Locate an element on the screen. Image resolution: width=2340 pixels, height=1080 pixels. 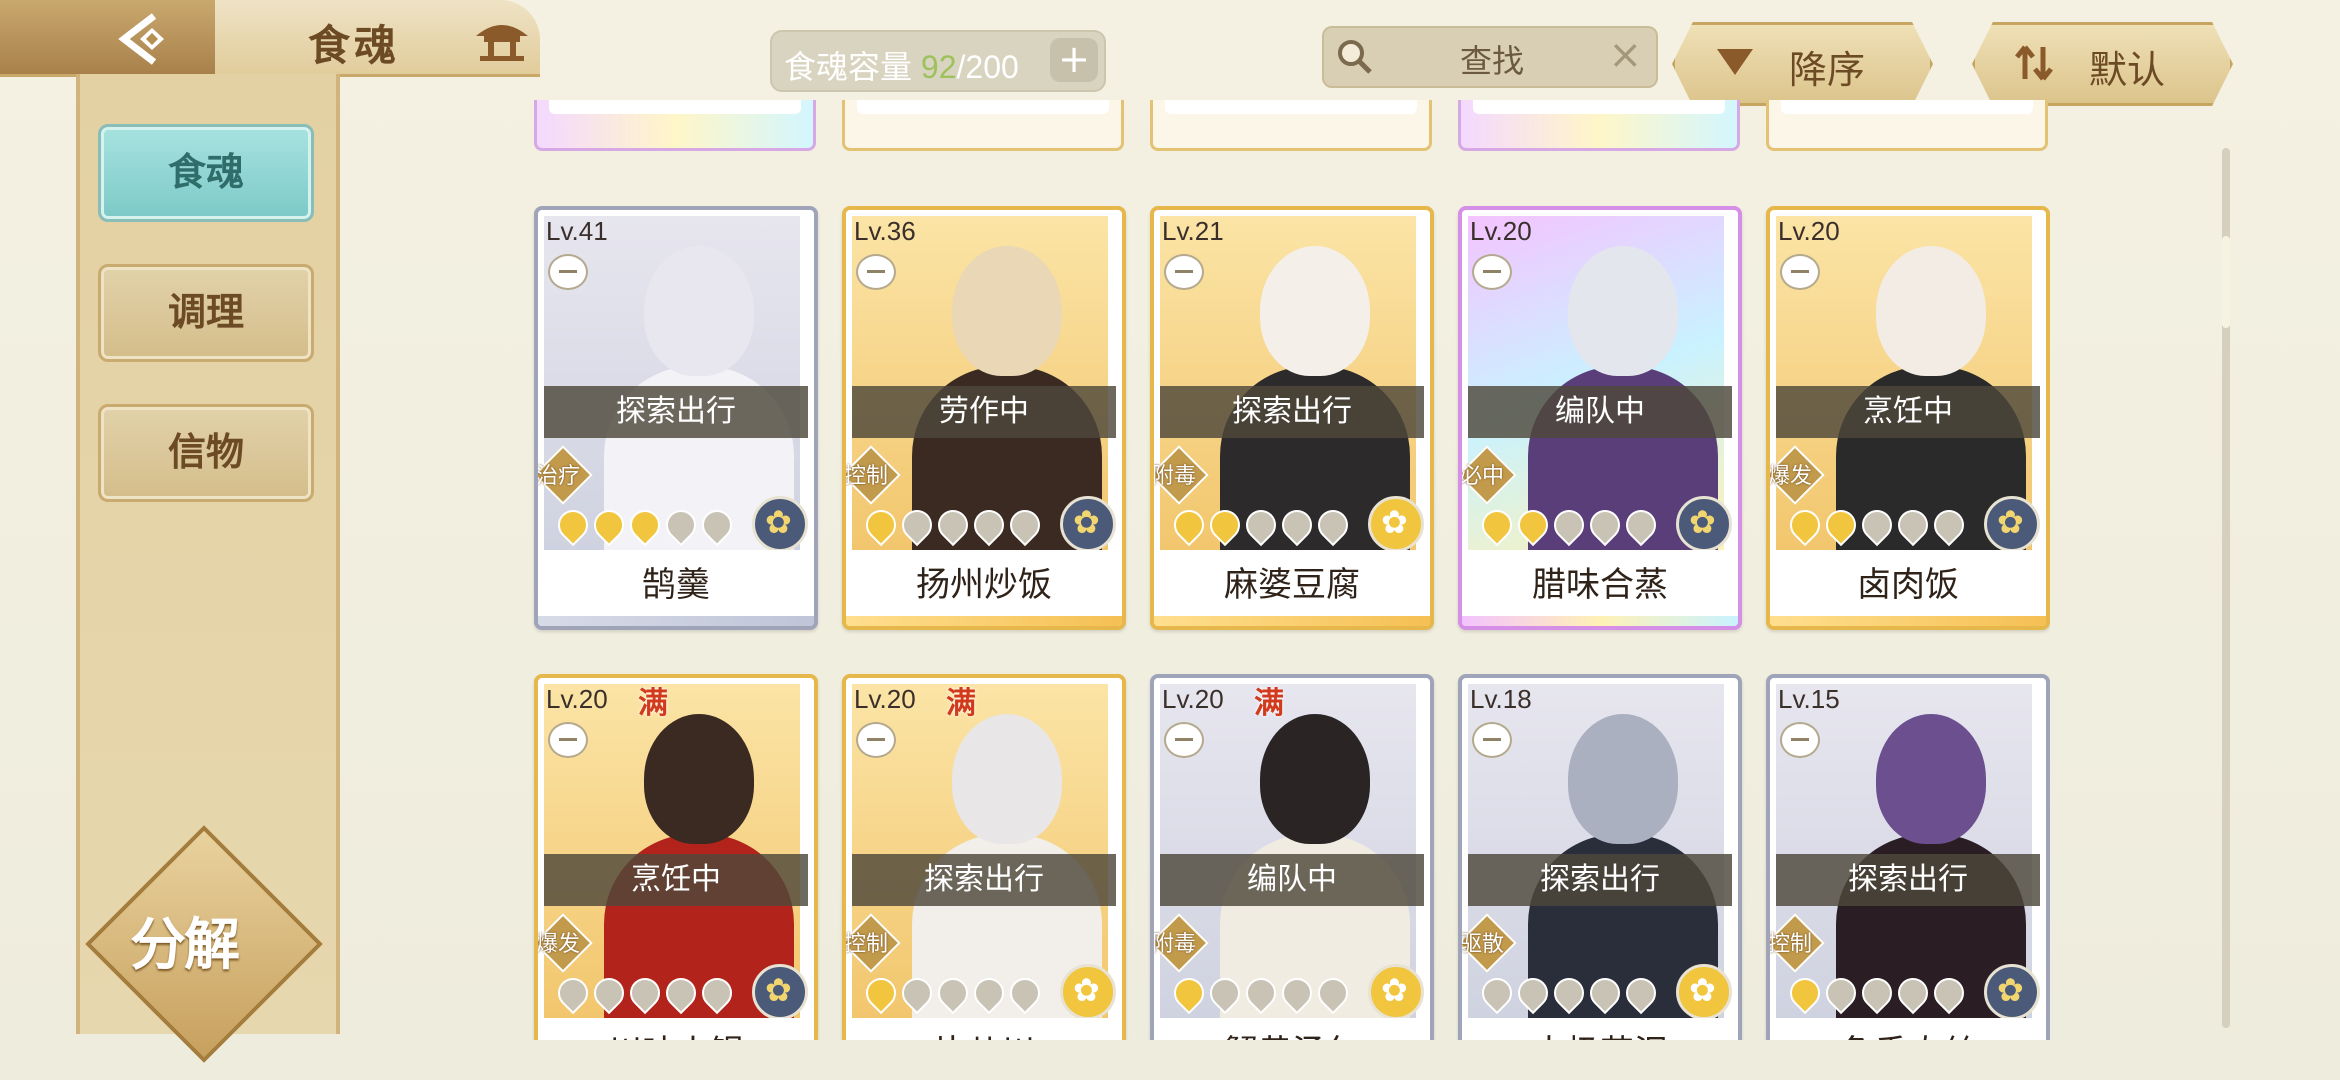
pavilion-icon is located at coordinates (502, 40).